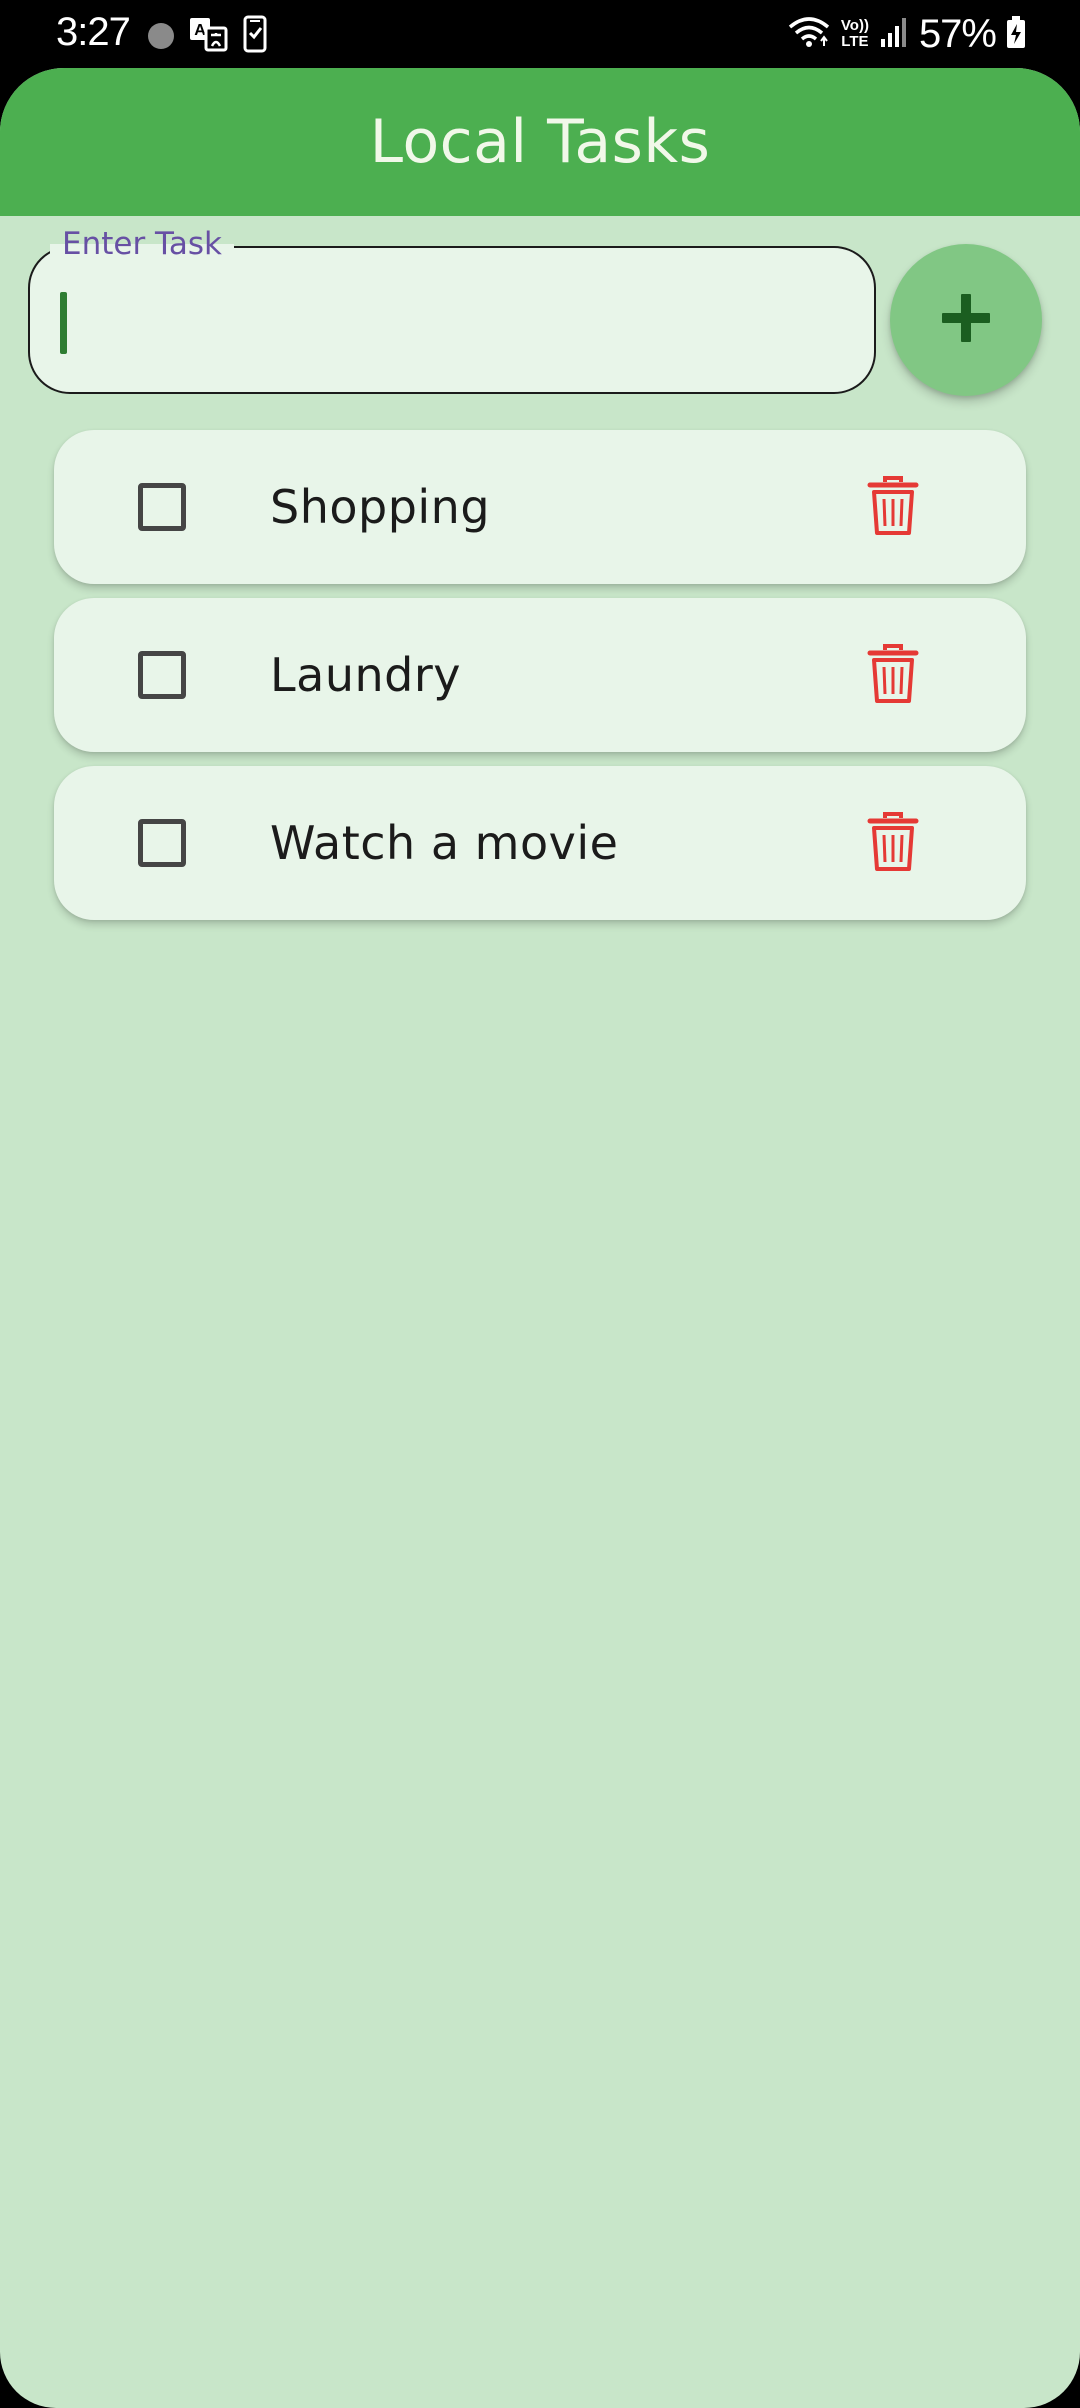 The height and width of the screenshot is (2408, 1080). What do you see at coordinates (161, 36) in the screenshot?
I see `notification-dot-icon` at bounding box center [161, 36].